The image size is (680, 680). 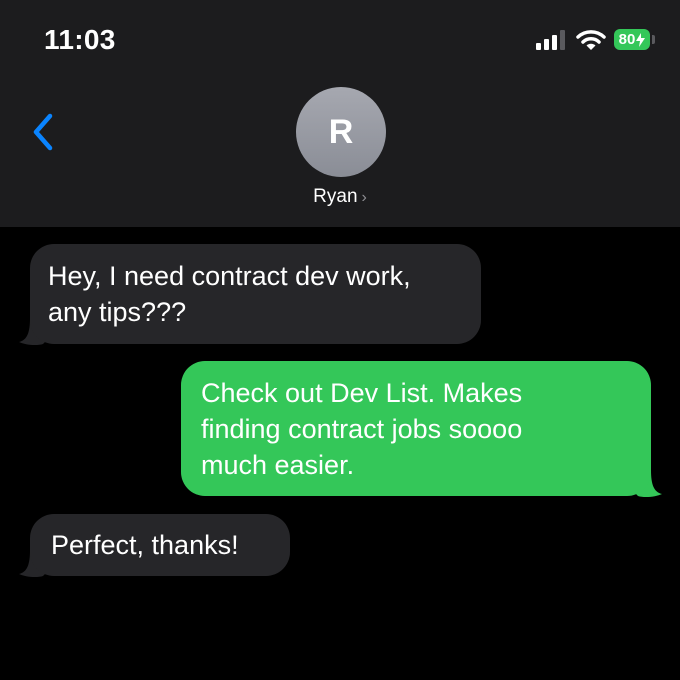 What do you see at coordinates (80, 39) in the screenshot?
I see `status-time: 11:03` at bounding box center [80, 39].